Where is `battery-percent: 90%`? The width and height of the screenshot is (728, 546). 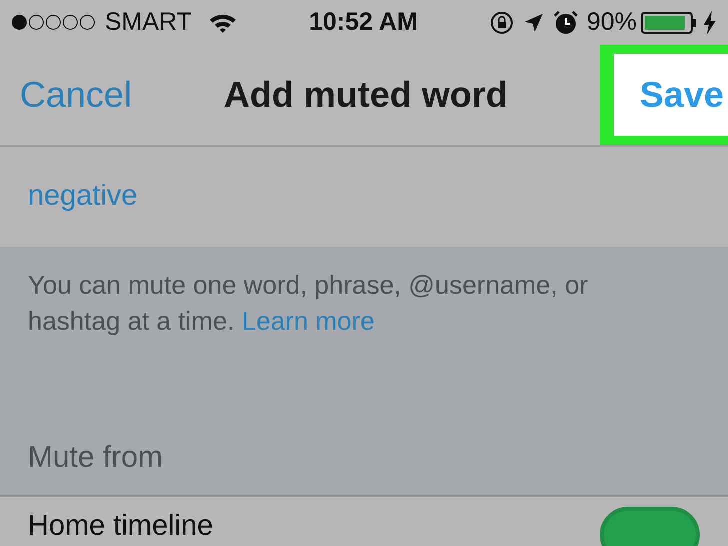
battery-percent: 90% is located at coordinates (611, 22).